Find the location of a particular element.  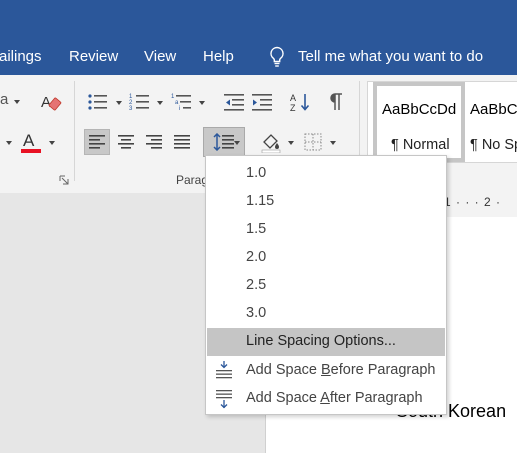

svg-text: Z is located at coordinates (293, 107).